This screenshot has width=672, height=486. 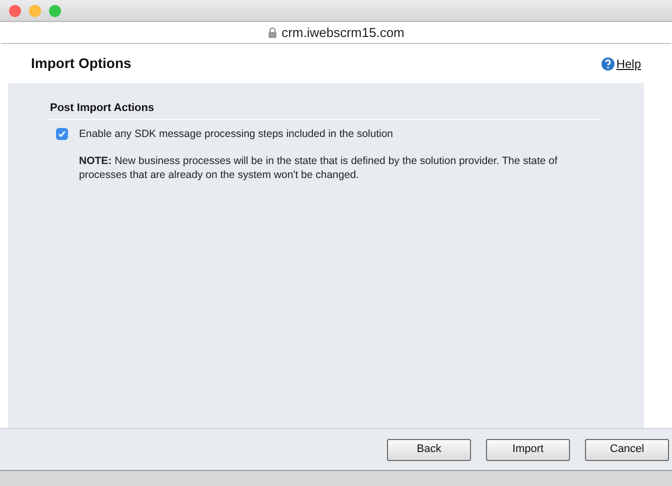 What do you see at coordinates (528, 449) in the screenshot?
I see `dialog-button: Import` at bounding box center [528, 449].